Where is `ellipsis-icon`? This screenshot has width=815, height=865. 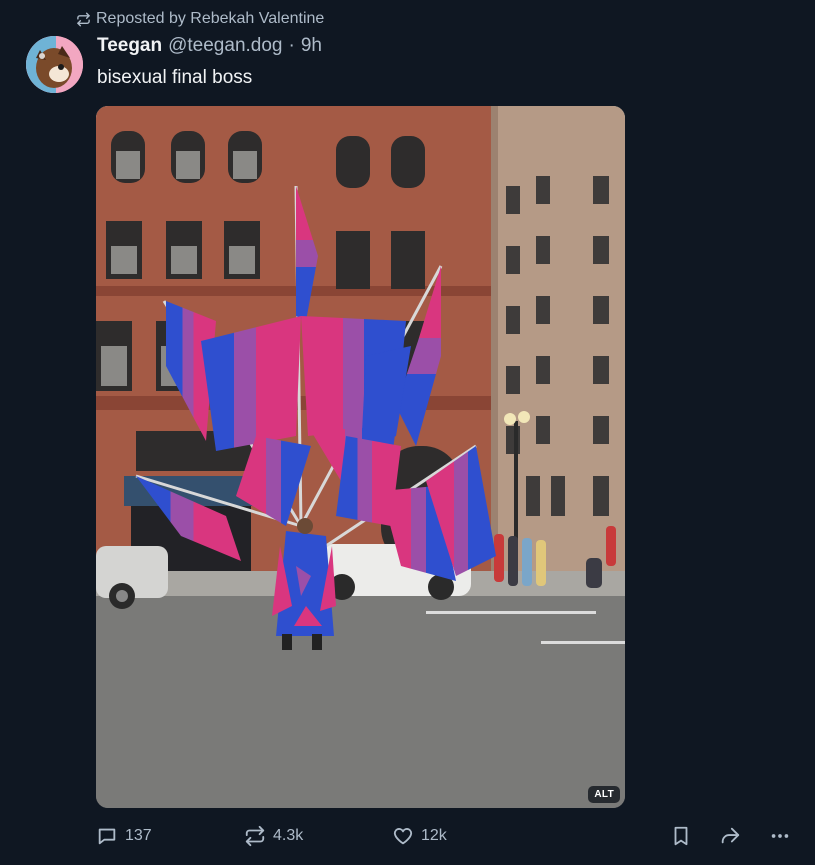 ellipsis-icon is located at coordinates (780, 836).